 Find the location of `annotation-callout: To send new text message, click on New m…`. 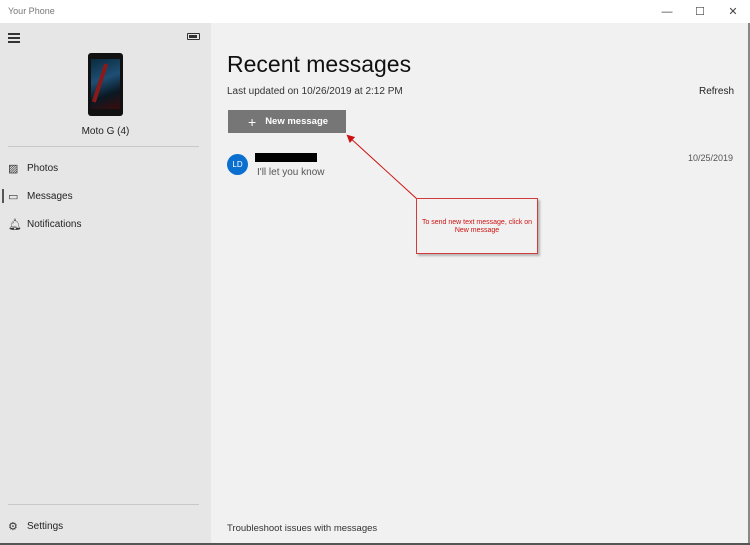

annotation-callout: To send new text message, click on New m… is located at coordinates (477, 226).